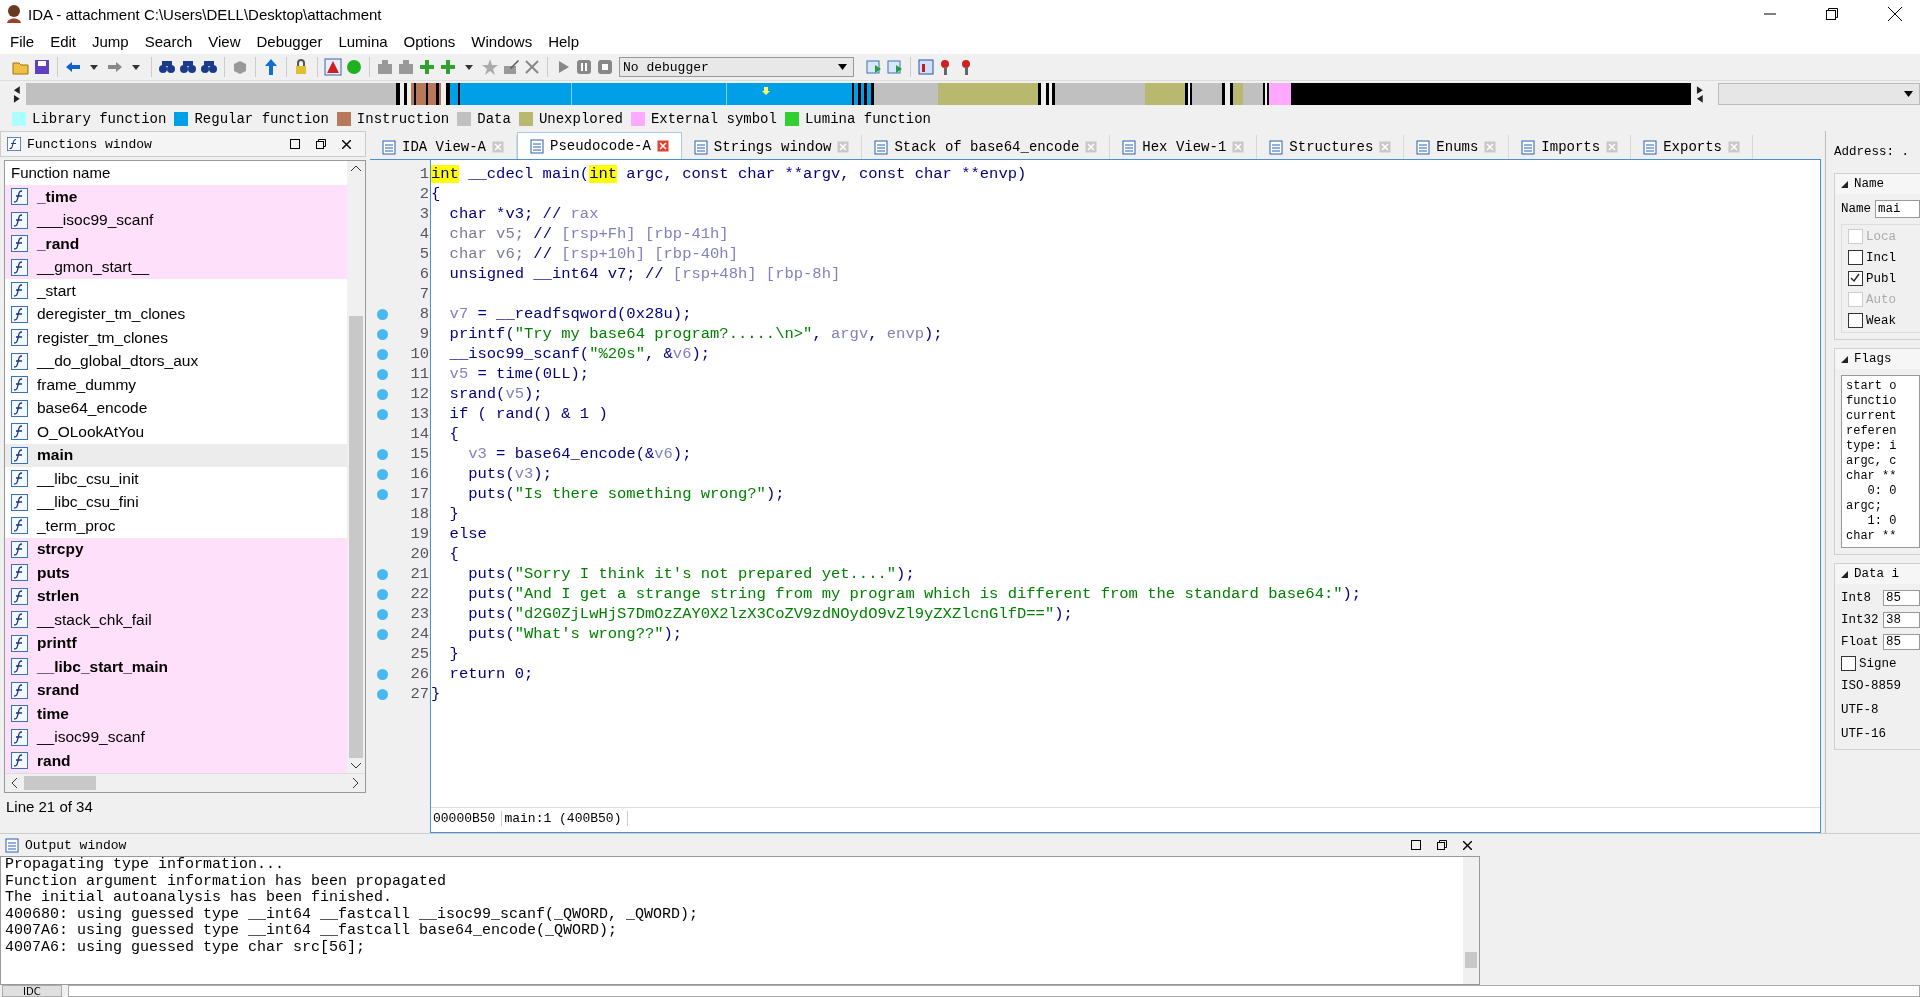  What do you see at coordinates (511, 67) in the screenshot?
I see `pen-icon` at bounding box center [511, 67].